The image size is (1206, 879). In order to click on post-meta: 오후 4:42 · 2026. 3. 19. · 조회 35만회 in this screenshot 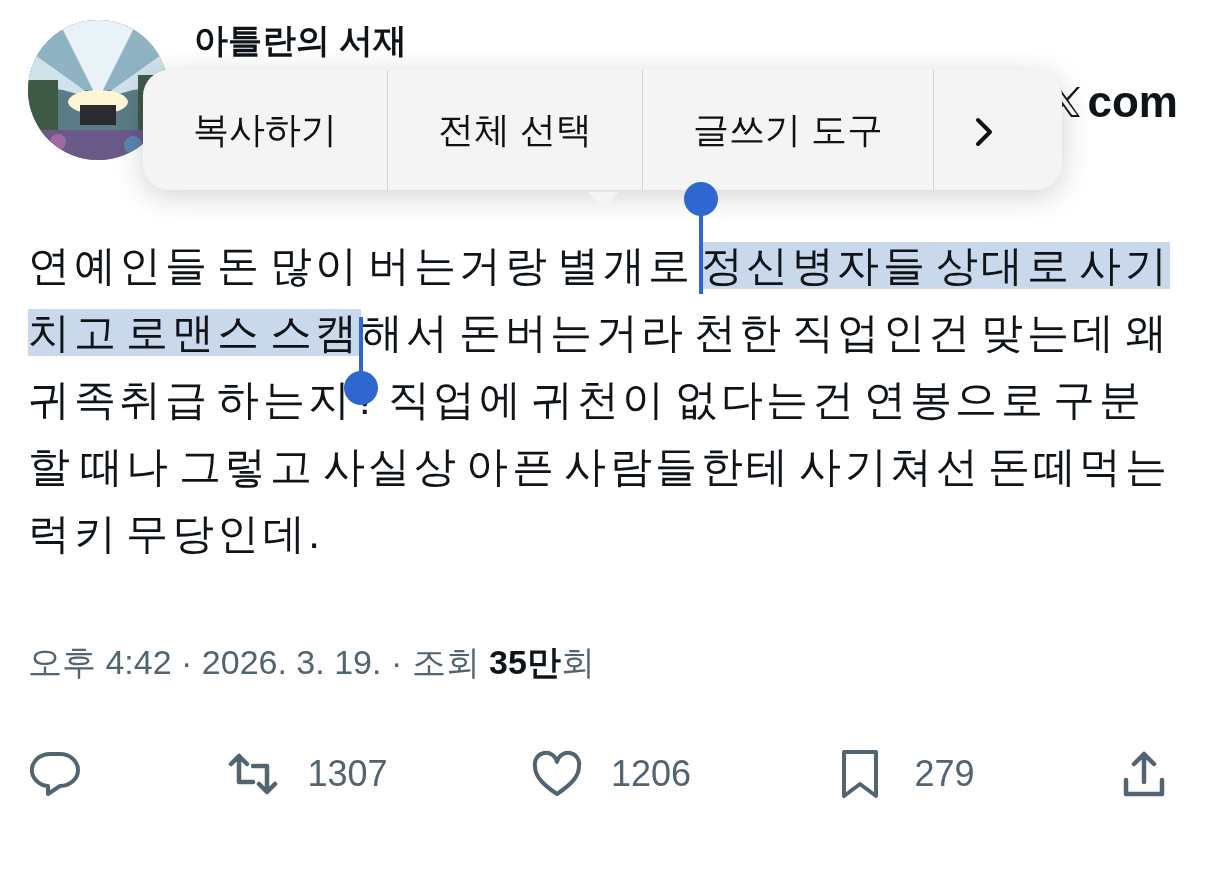, I will do `click(312, 662)`.